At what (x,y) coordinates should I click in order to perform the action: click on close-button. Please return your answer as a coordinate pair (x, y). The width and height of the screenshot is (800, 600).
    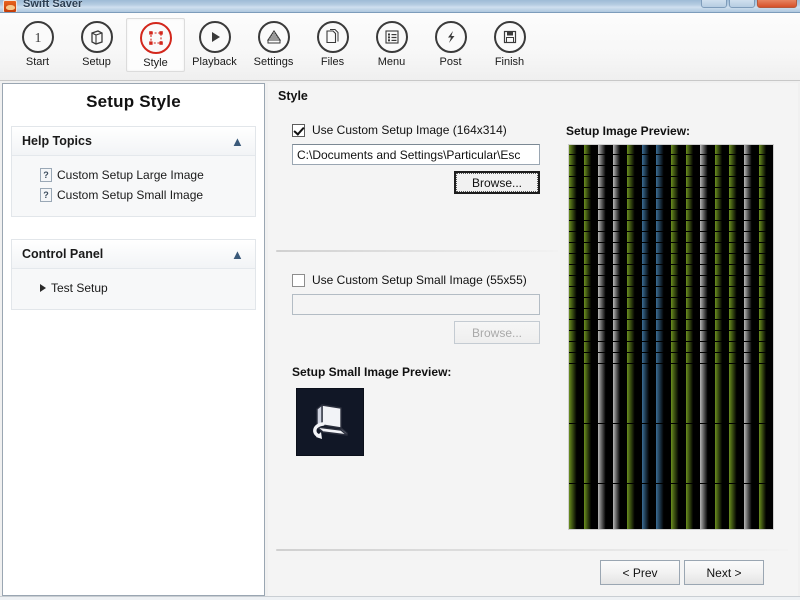
    Looking at the image, I should click on (777, 4).